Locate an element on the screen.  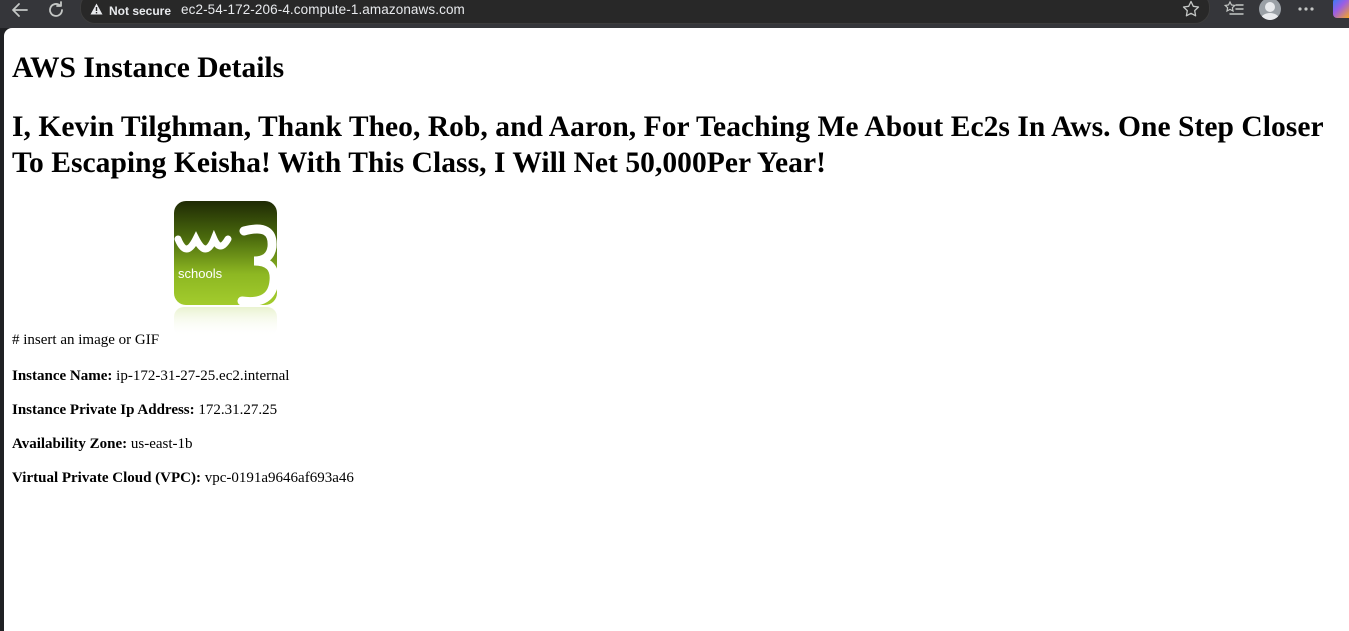
profile-icon is located at coordinates (1270, 10).